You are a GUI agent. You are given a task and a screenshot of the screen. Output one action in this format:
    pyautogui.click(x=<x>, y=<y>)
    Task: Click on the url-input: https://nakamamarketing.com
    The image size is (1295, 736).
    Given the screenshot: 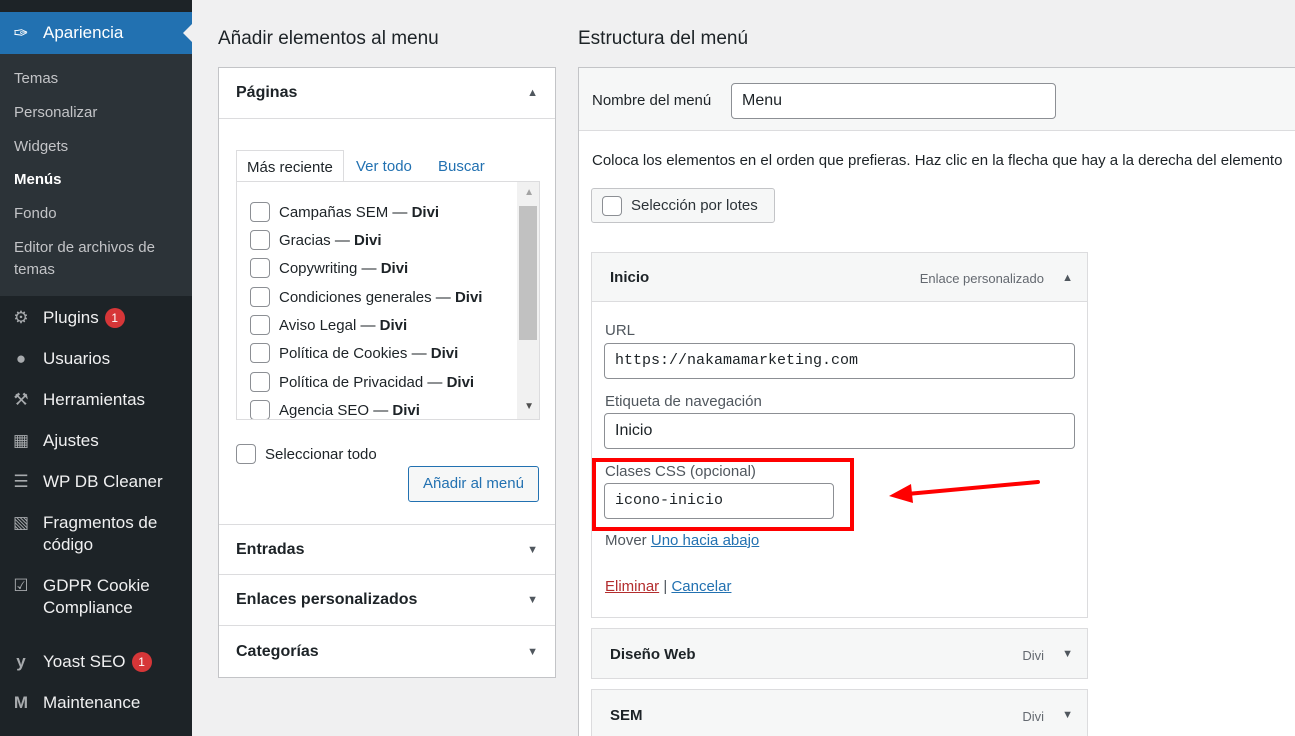 What is the action you would take?
    pyautogui.click(x=839, y=361)
    